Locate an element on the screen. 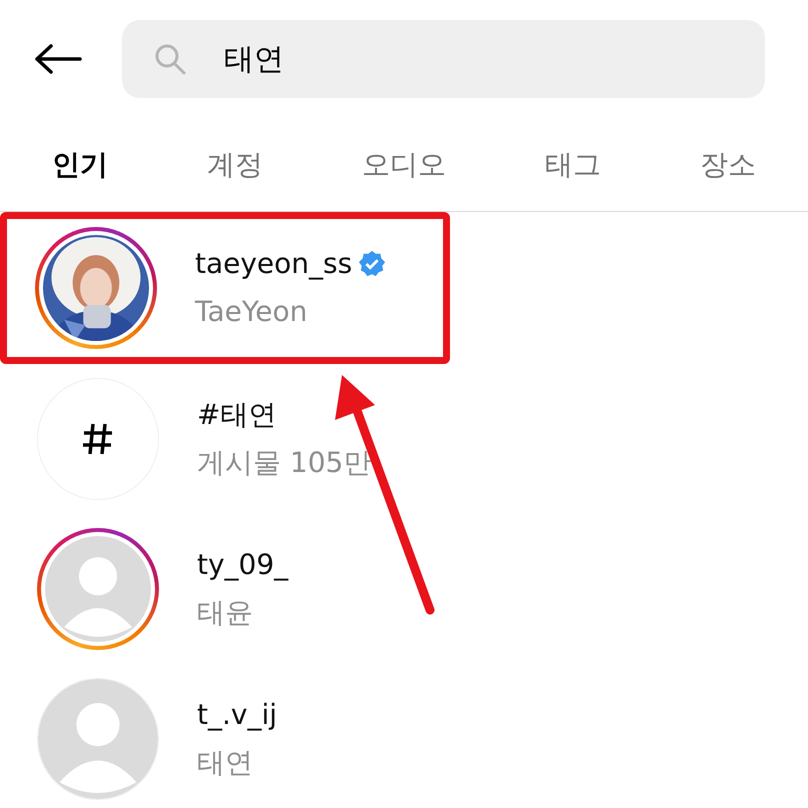 This screenshot has width=808, height=808. result-subtitle: 태연 is located at coordinates (225, 763).